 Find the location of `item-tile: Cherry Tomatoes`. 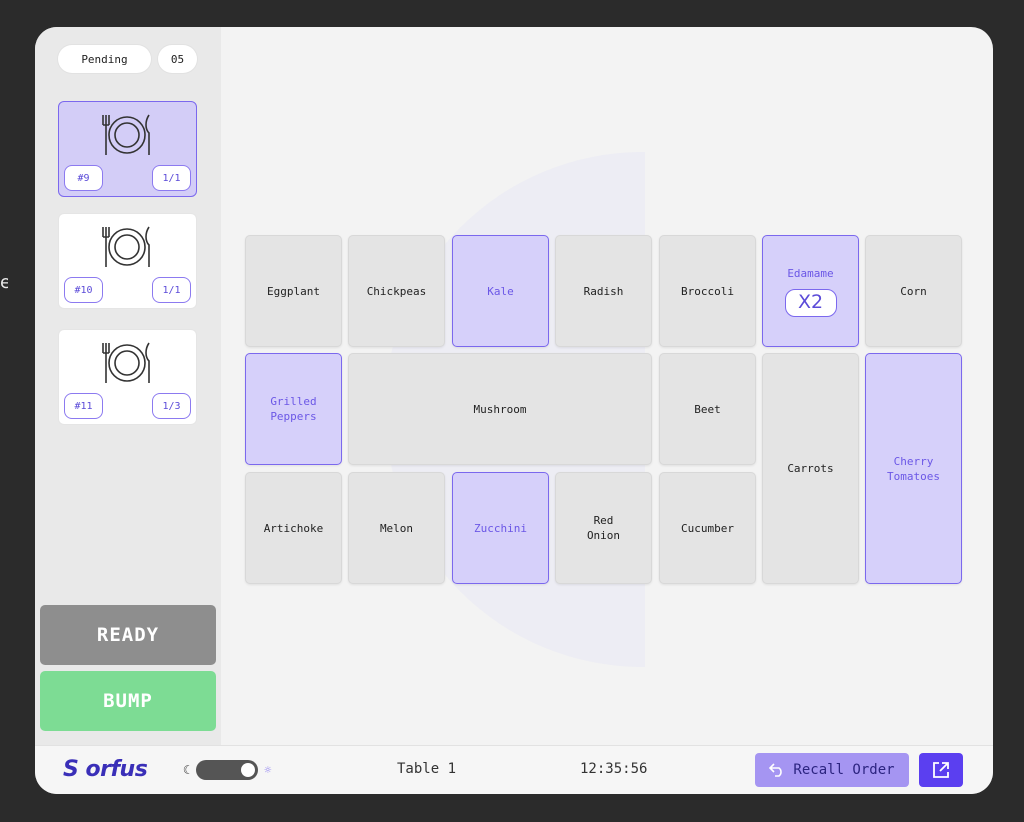

item-tile: Cherry Tomatoes is located at coordinates (913, 468).